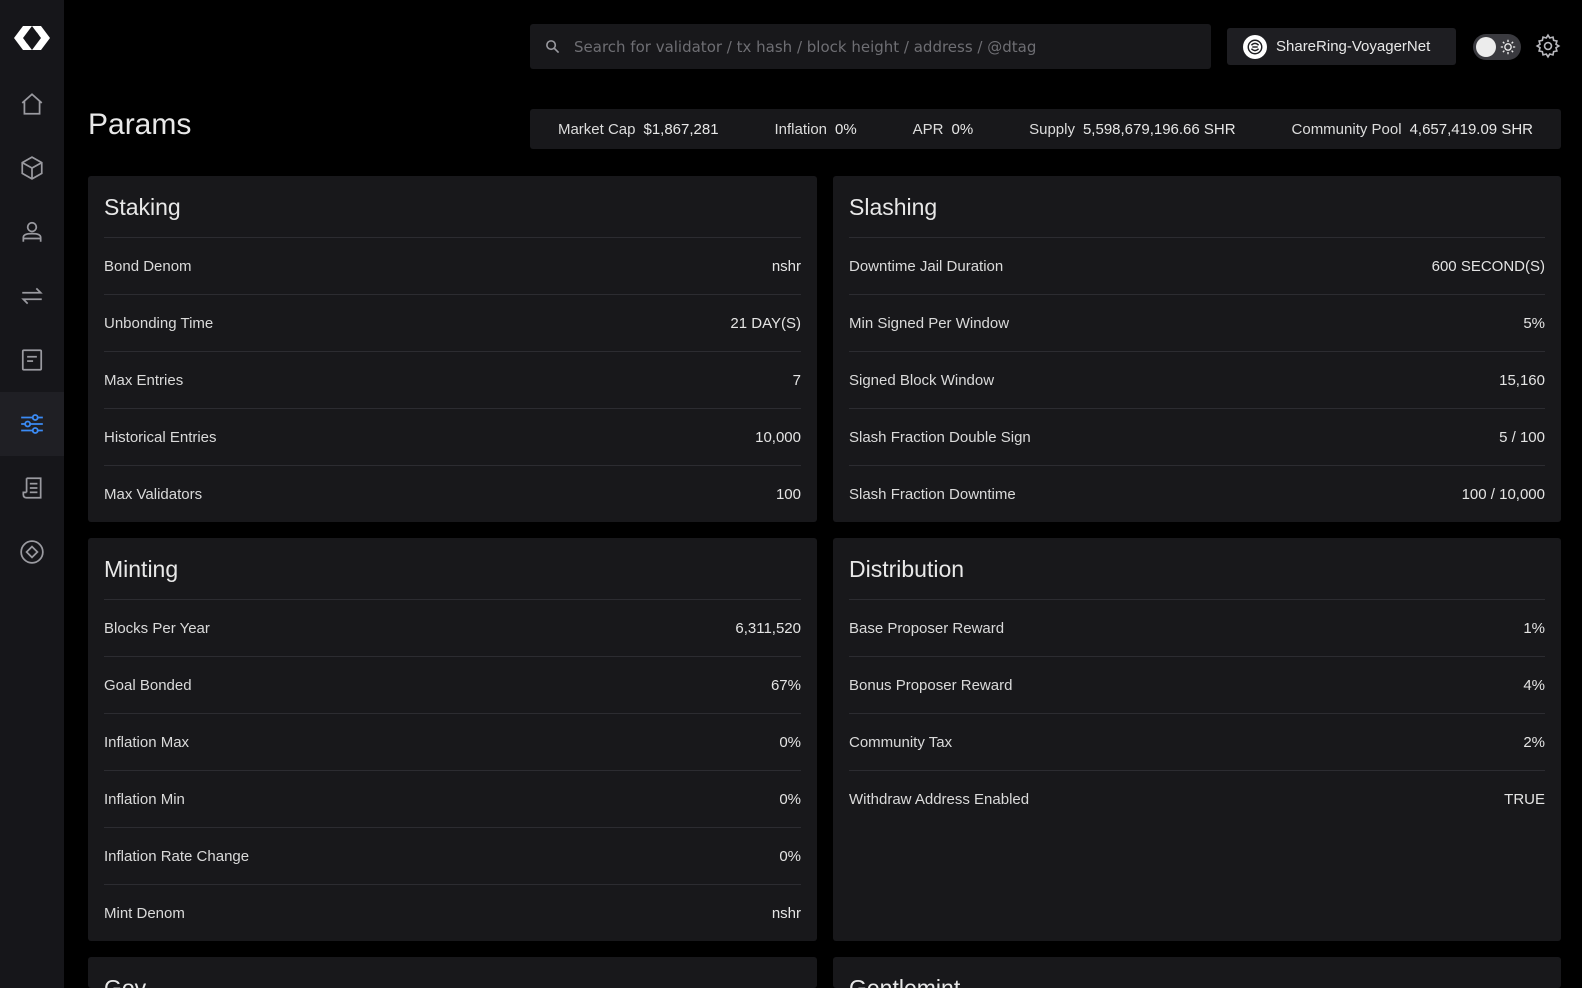 The image size is (1582, 988). I want to click on card-title: Minting, so click(452, 569).